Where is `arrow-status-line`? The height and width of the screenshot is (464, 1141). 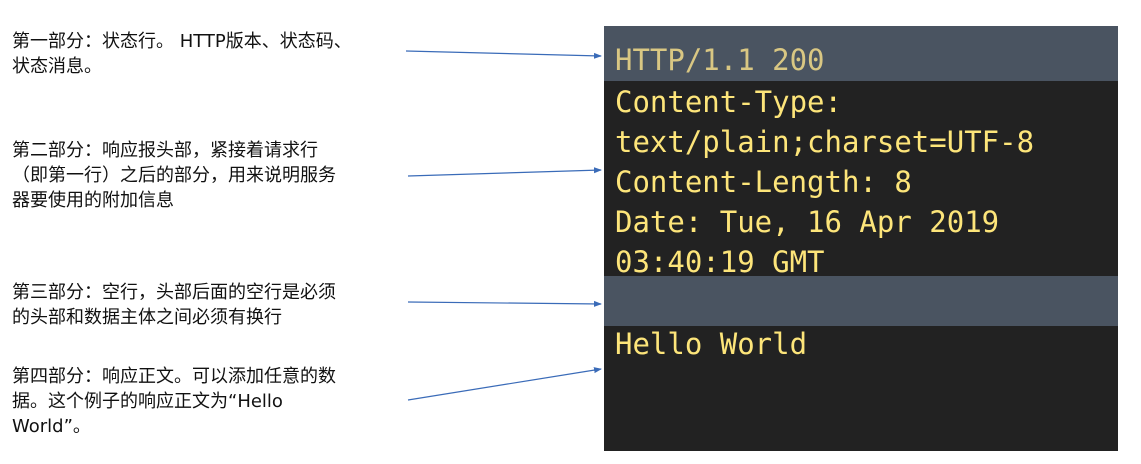
arrow-status-line is located at coordinates (503, 54).